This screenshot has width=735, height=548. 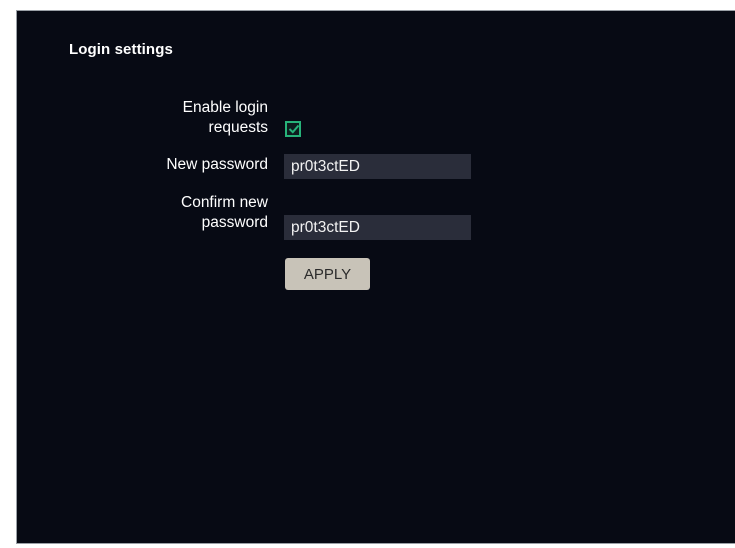 I want to click on enable-login-label: Enable login requests, so click(x=168, y=118).